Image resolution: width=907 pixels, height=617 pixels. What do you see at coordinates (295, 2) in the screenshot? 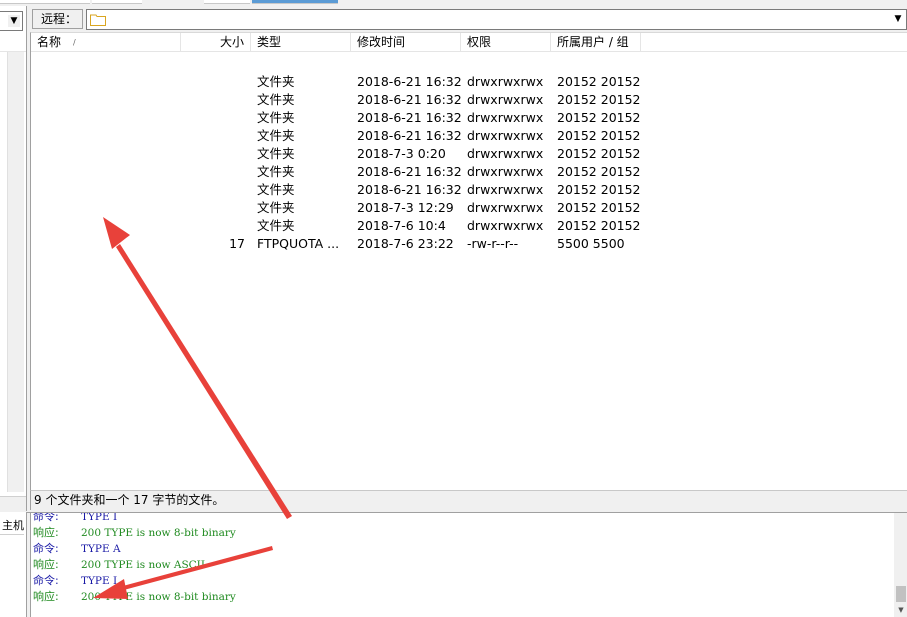
I see `active-tab-fragment` at bounding box center [295, 2].